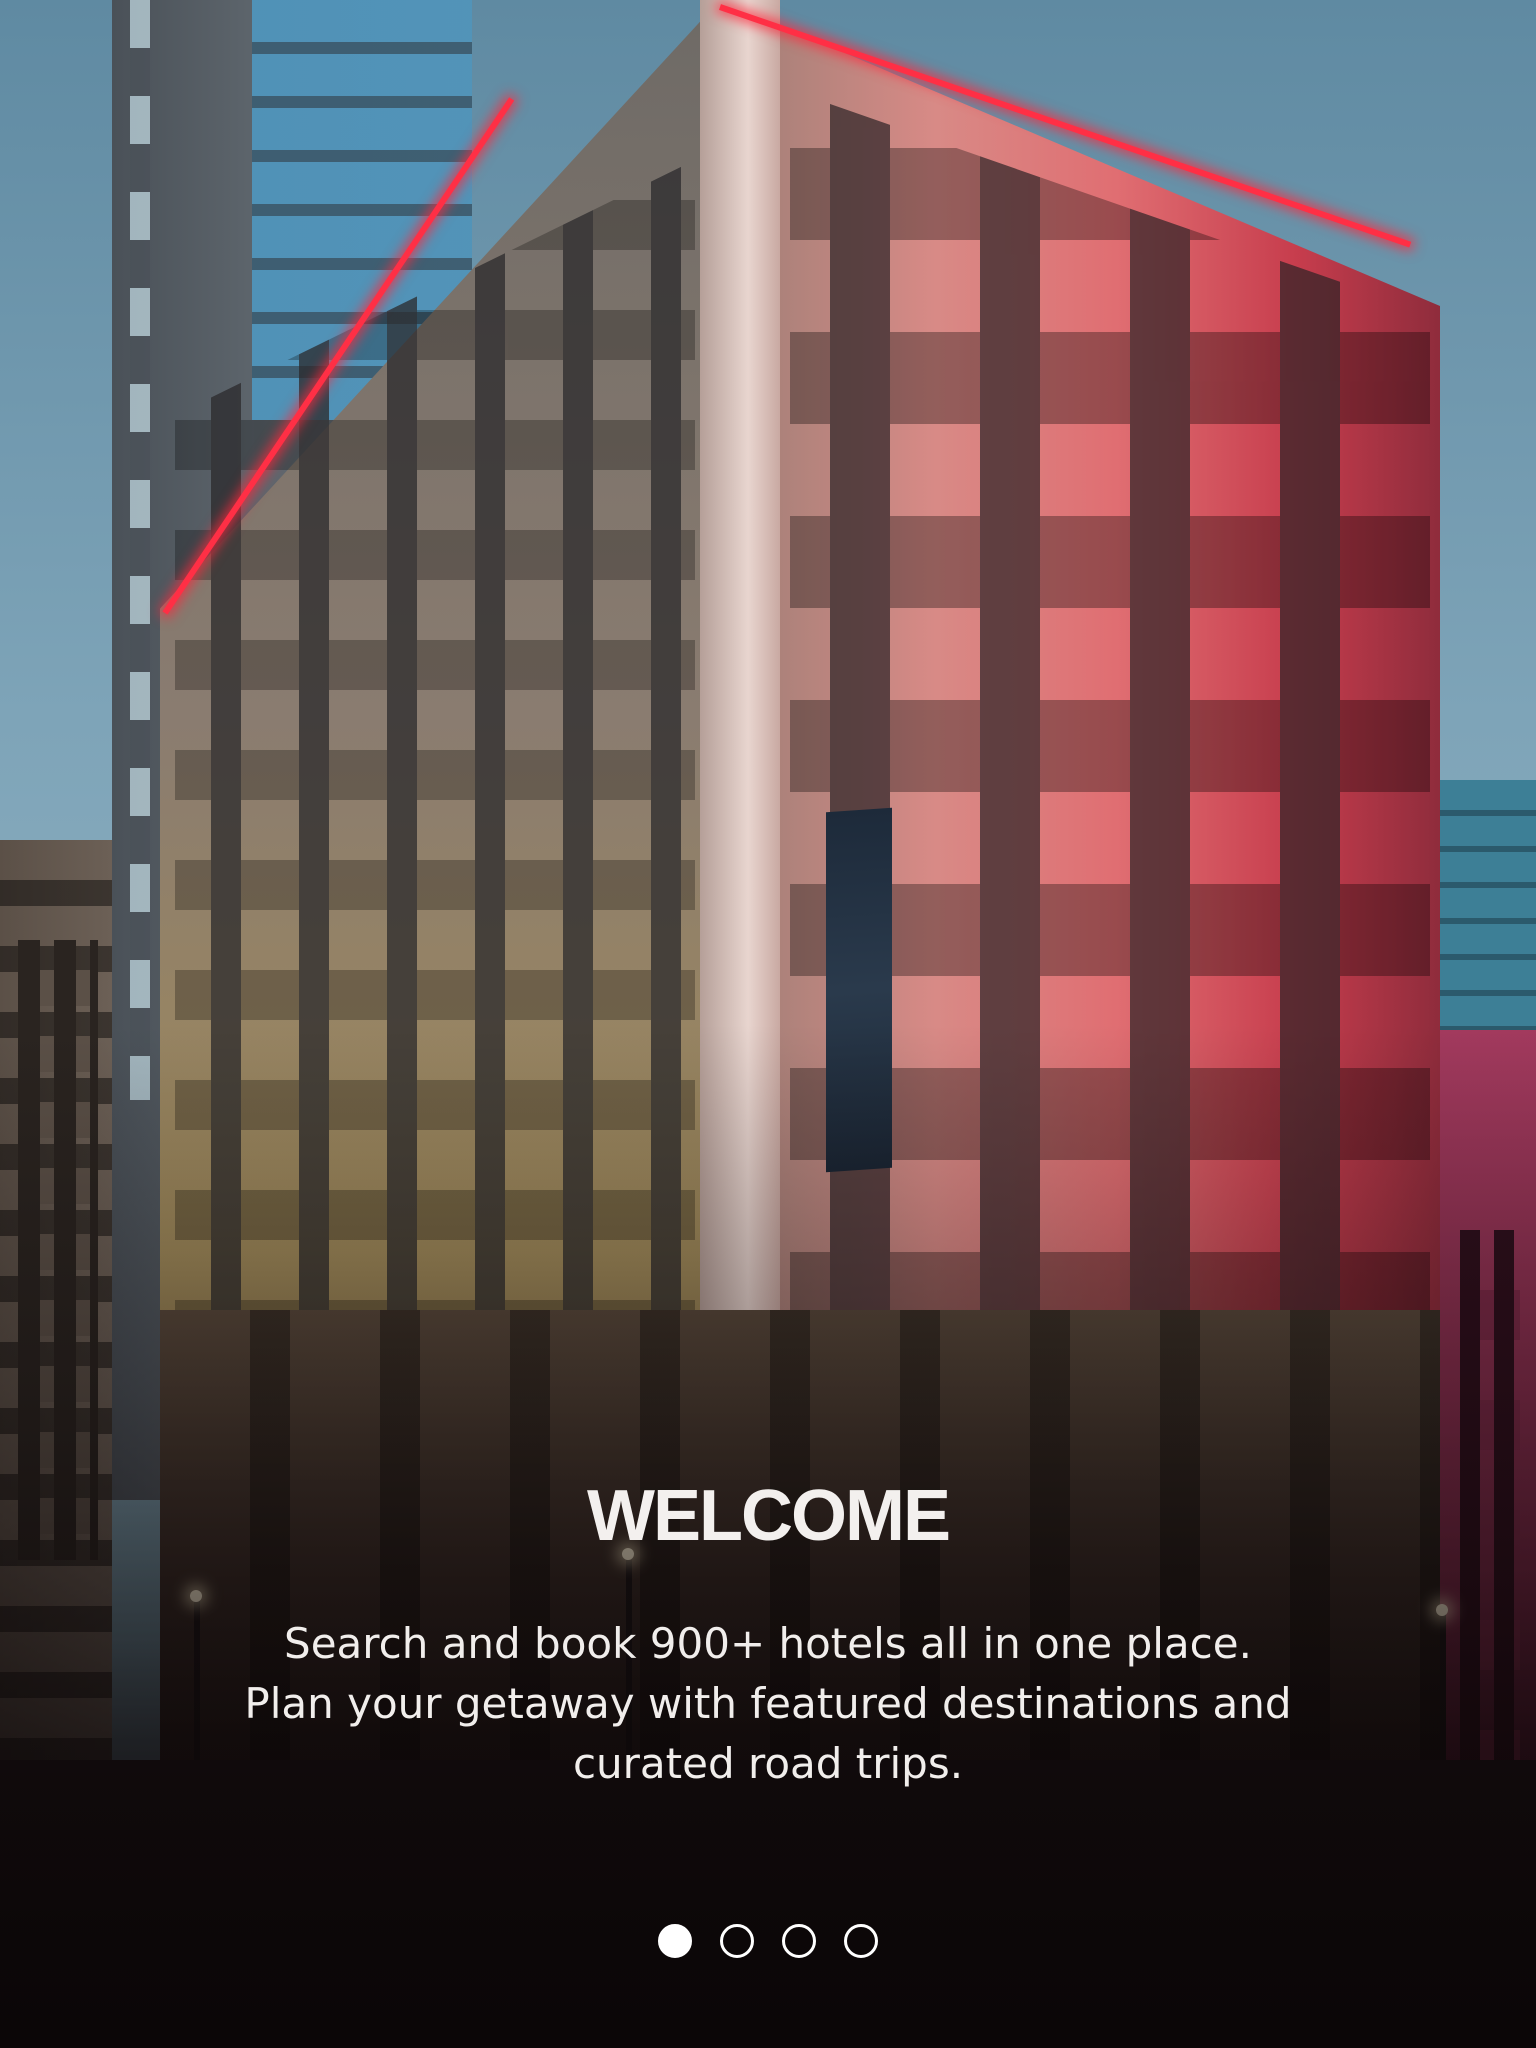 The width and height of the screenshot is (1536, 2048). I want to click on page-indicator, so click(768, 1942).